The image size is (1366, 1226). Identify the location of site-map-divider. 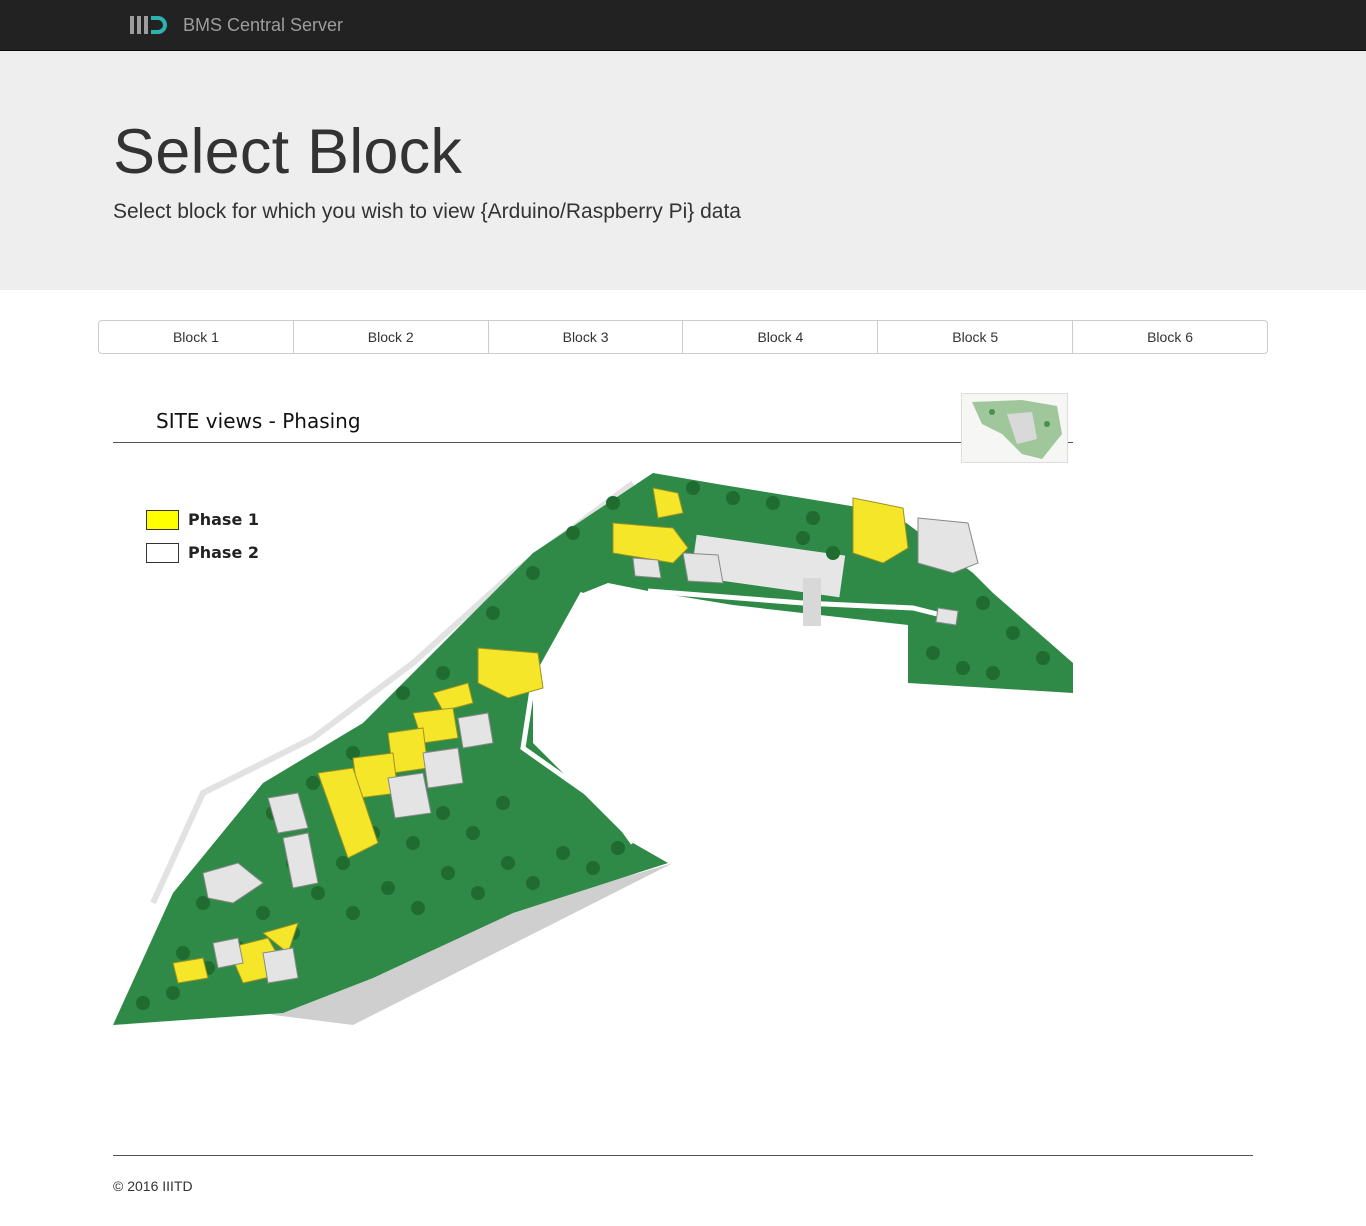
(593, 442).